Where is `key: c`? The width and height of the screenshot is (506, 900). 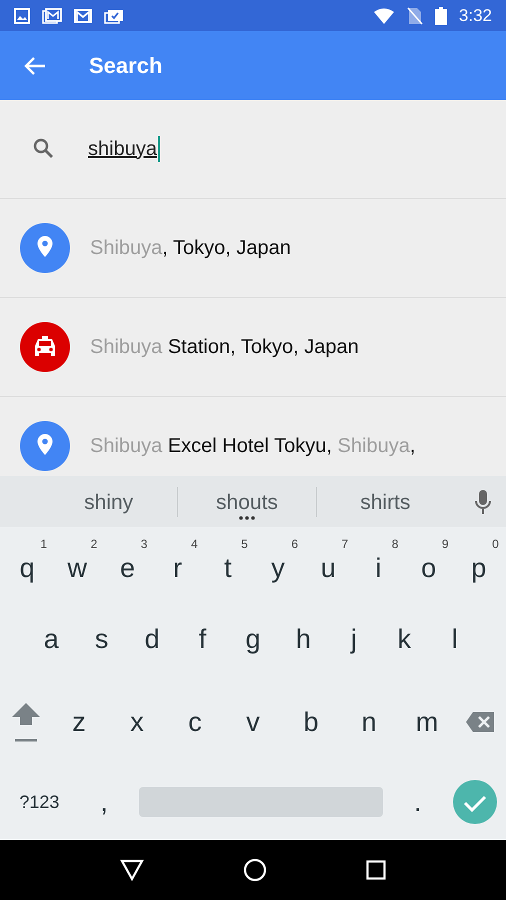
key: c is located at coordinates (195, 721).